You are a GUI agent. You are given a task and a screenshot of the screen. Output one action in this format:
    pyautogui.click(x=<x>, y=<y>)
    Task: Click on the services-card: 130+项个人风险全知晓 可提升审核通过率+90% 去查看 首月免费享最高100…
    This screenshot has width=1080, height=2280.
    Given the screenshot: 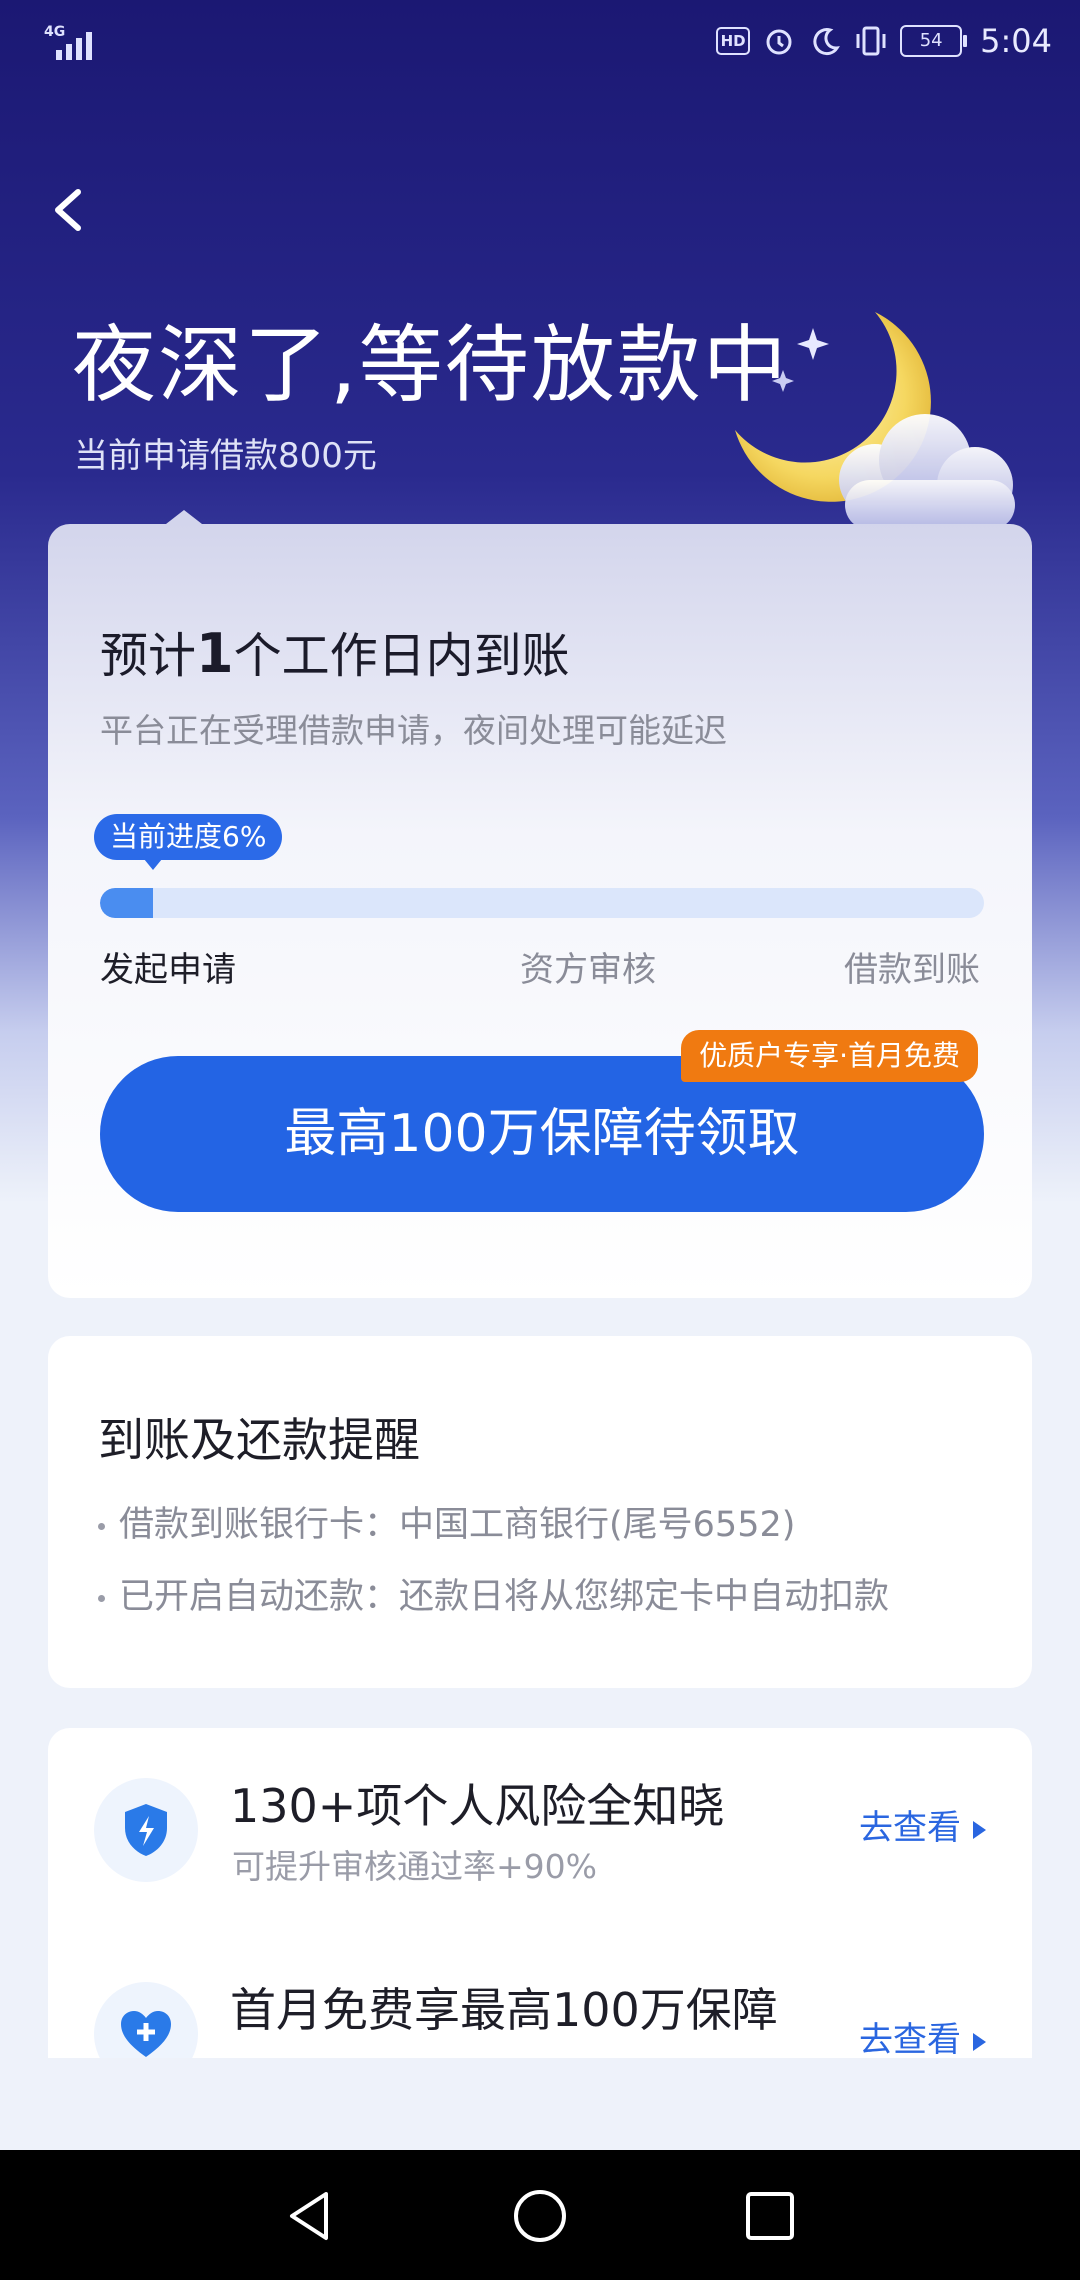 What is the action you would take?
    pyautogui.click(x=540, y=1893)
    